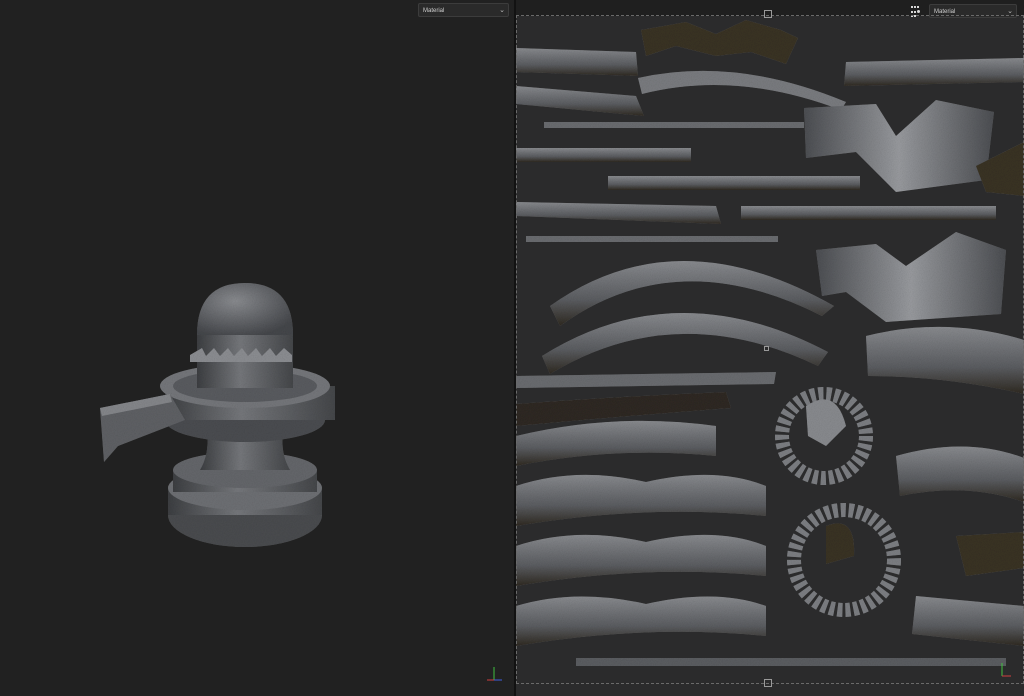  I want to click on uv-channel-value: Material, so click(945, 12).